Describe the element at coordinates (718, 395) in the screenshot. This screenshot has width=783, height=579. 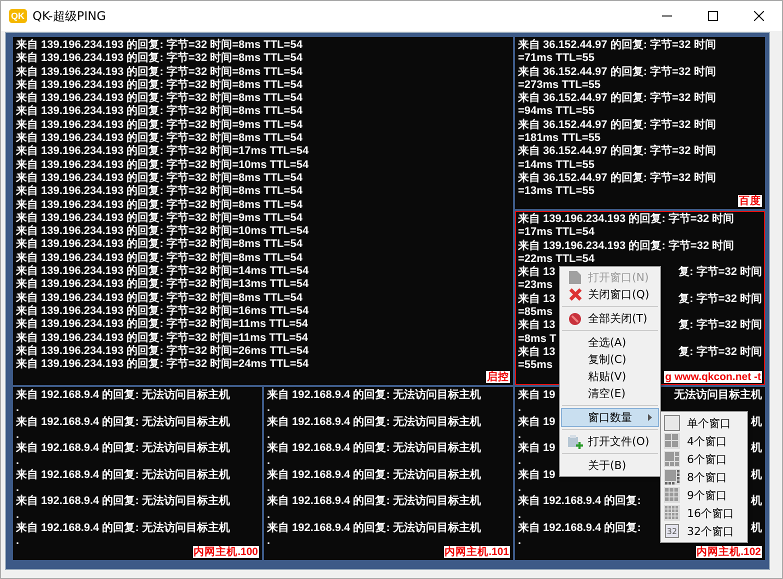
I see `ping-reply-line: 无法访问目标主机` at that location.